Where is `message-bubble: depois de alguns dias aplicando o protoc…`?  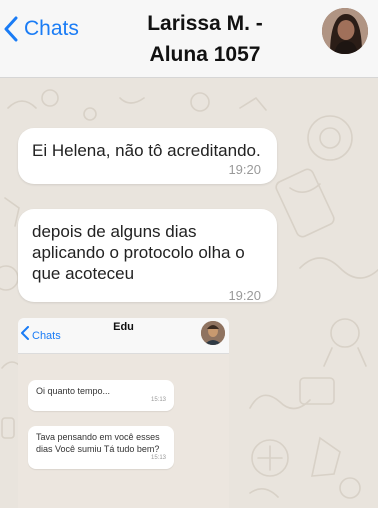 message-bubble: depois de alguns dias aplicando o protoc… is located at coordinates (147, 256).